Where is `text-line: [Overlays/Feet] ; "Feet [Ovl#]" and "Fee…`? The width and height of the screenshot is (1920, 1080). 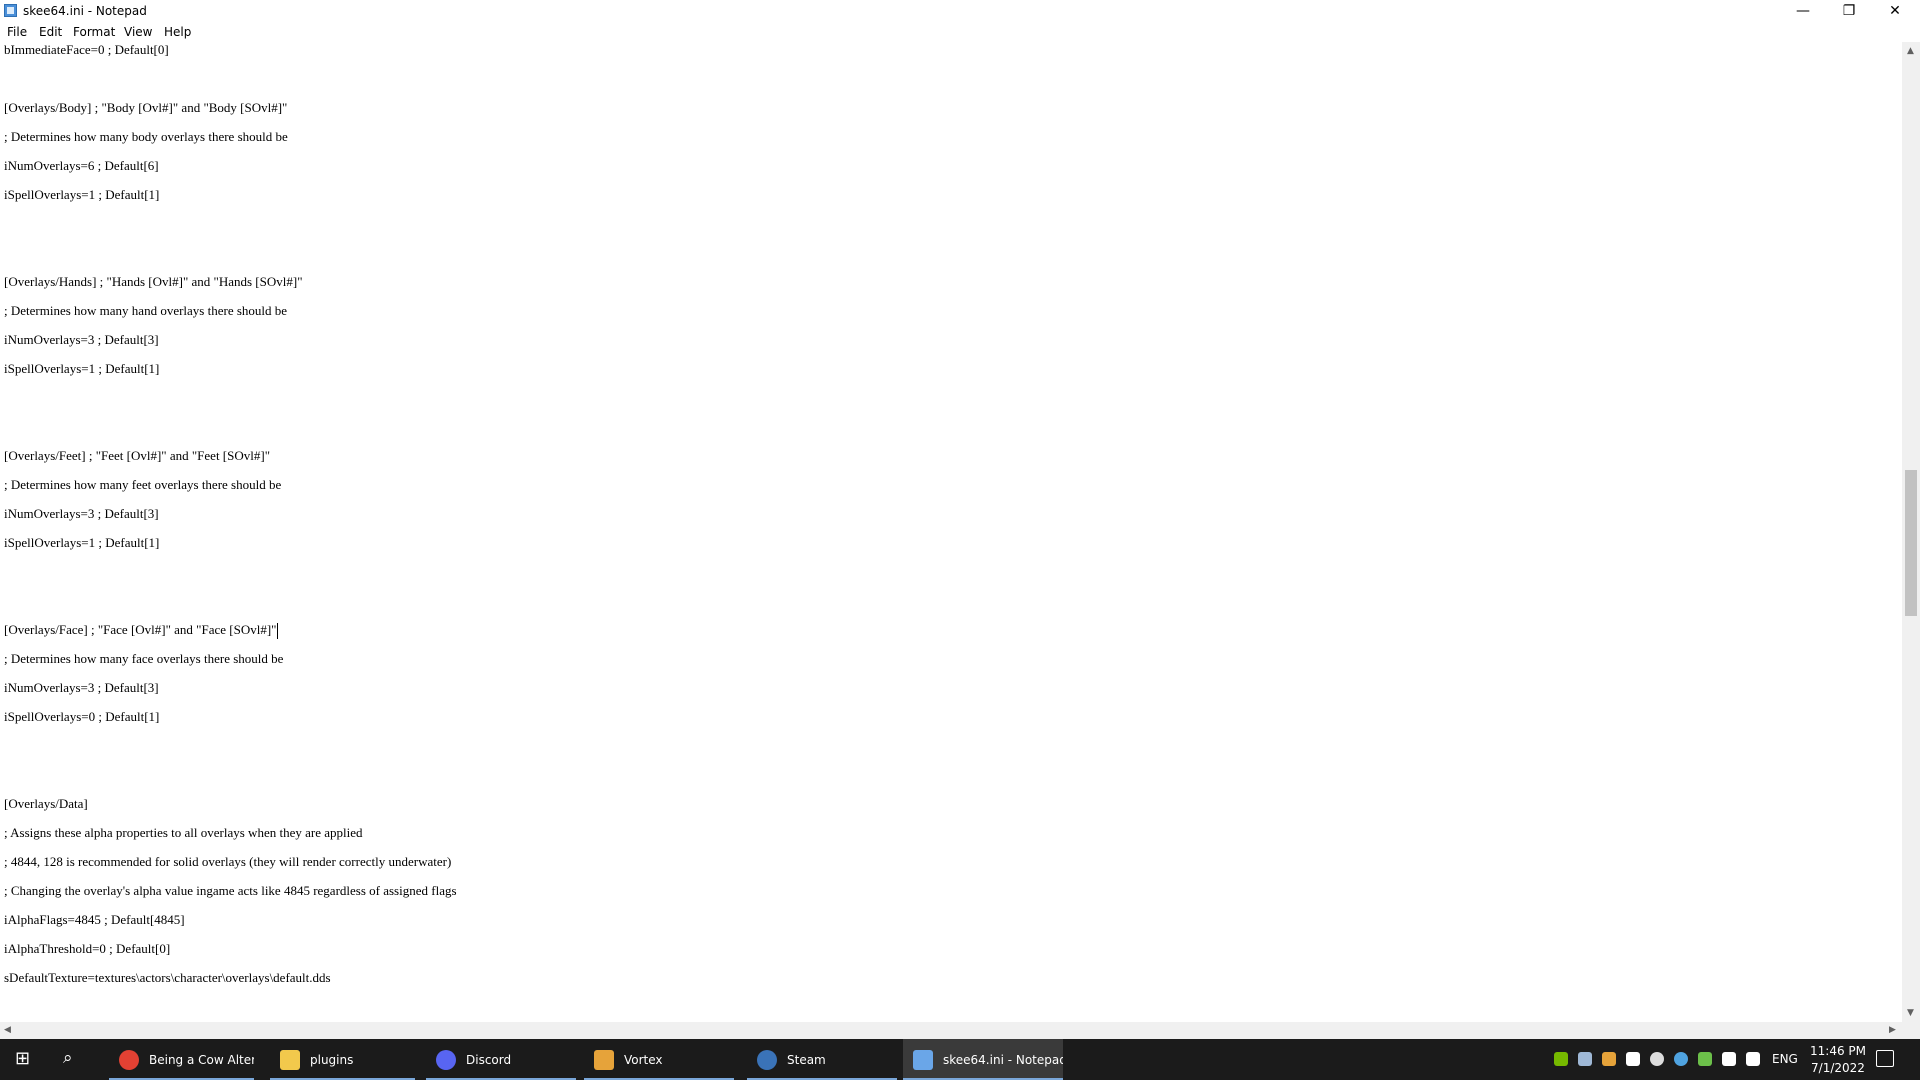
text-line: [Overlays/Feet] ; "Feet [Ovl#]" and "Fee… is located at coordinates (137, 455).